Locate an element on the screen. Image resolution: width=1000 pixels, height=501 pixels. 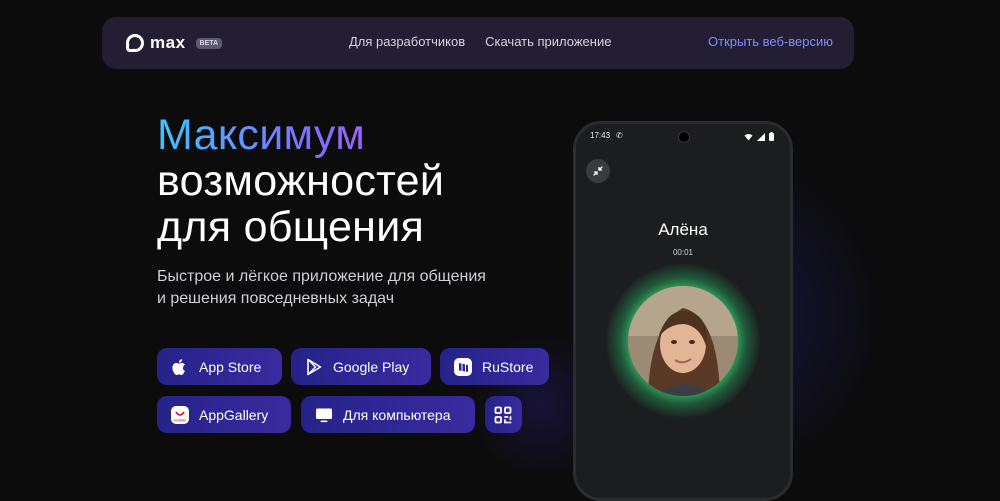
call-duration: 00:01 is located at coordinates (683, 252).